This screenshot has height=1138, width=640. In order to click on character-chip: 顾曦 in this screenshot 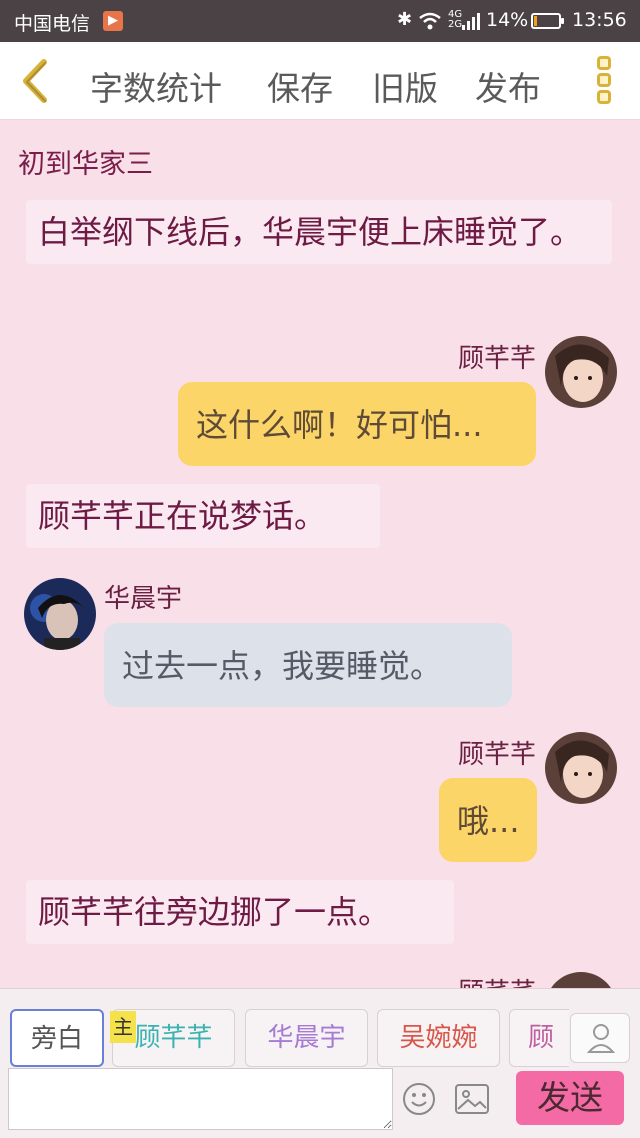, I will do `click(539, 1038)`.